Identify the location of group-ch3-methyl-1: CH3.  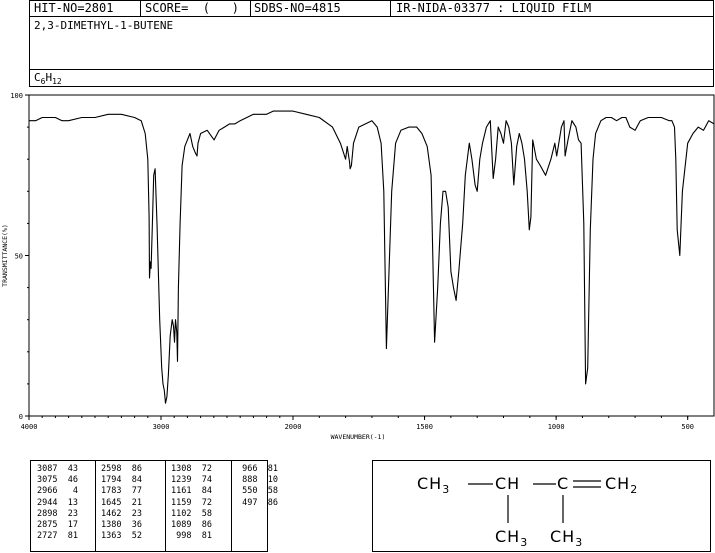
(512, 538).